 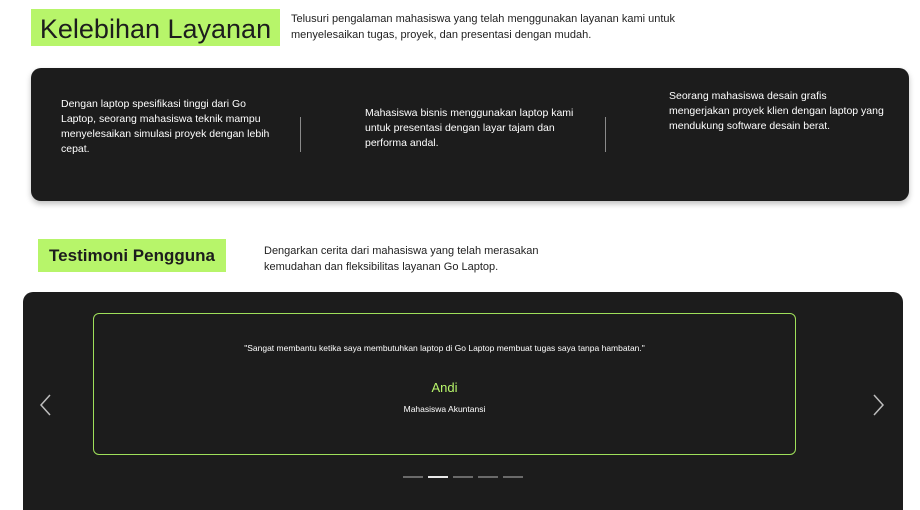 What do you see at coordinates (878, 405) in the screenshot?
I see `chevron-right-icon` at bounding box center [878, 405].